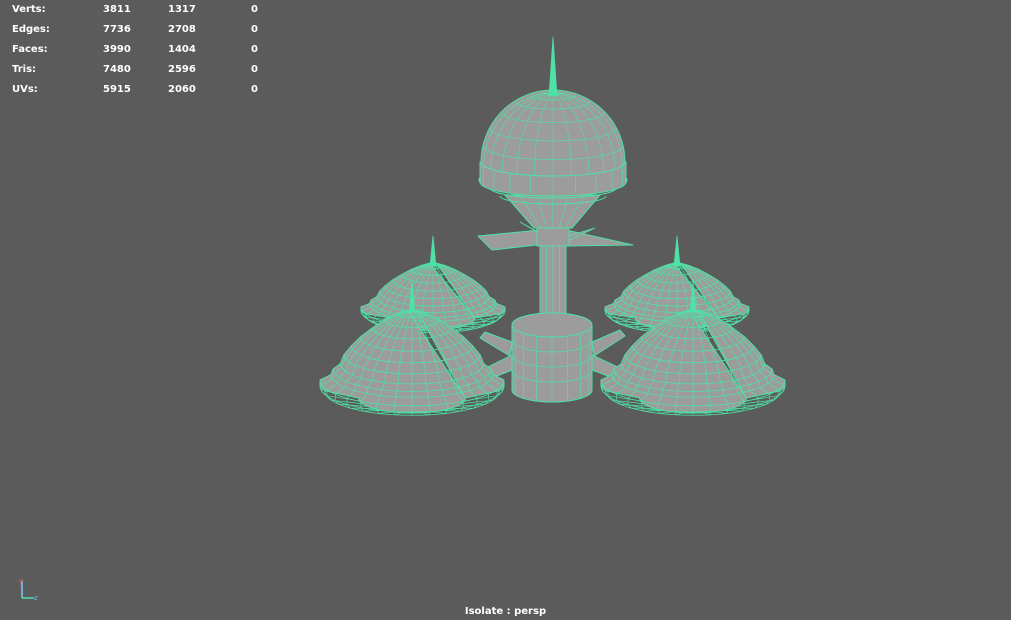 This screenshot has height=620, width=1011. I want to click on camera-label: Isolate : persp, so click(505, 611).